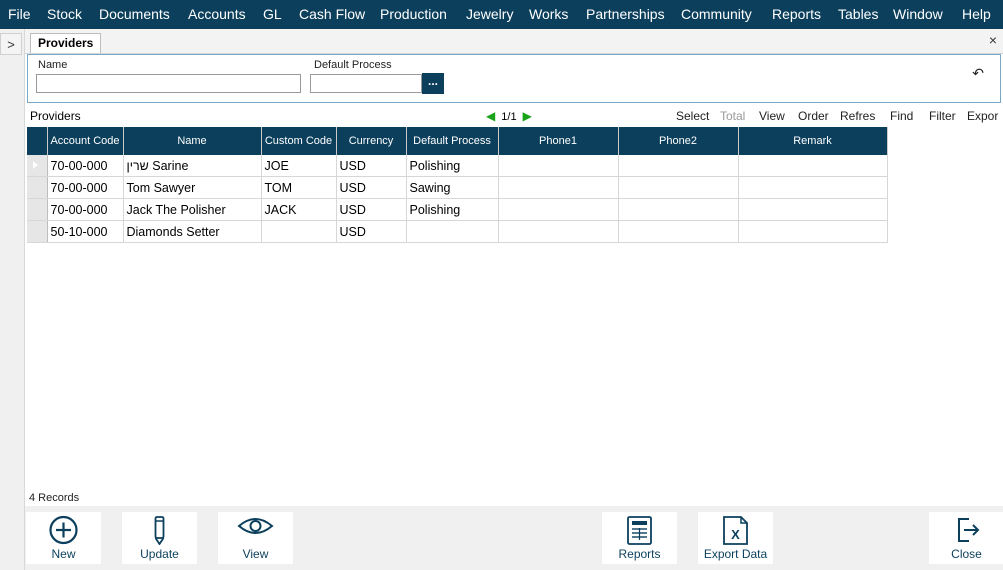  Describe the element at coordinates (192, 187) in the screenshot. I see `cell-name: Tom Sawyer` at that location.